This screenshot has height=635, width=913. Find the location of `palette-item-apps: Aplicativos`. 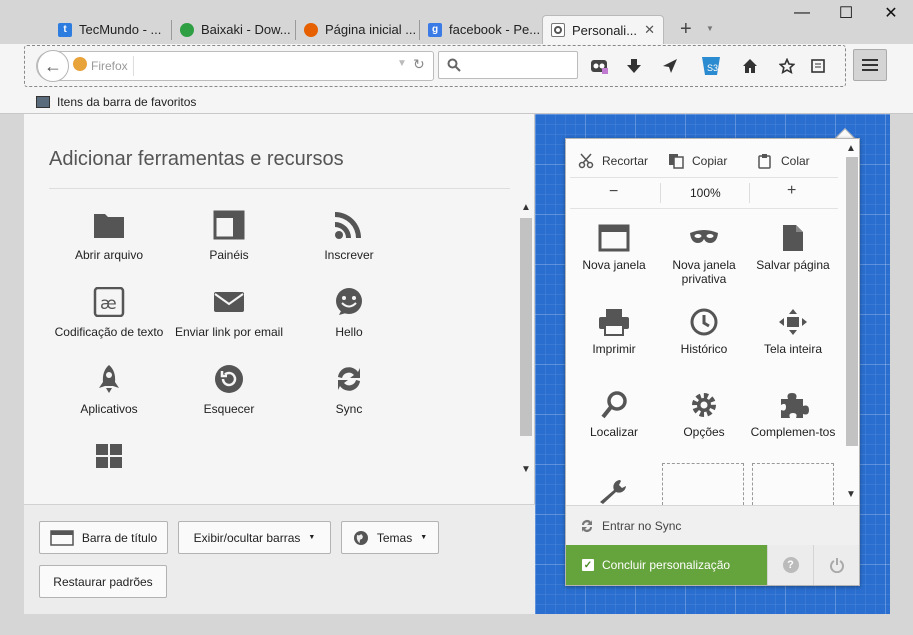

palette-item-apps: Aplicativos is located at coordinates (109, 390).